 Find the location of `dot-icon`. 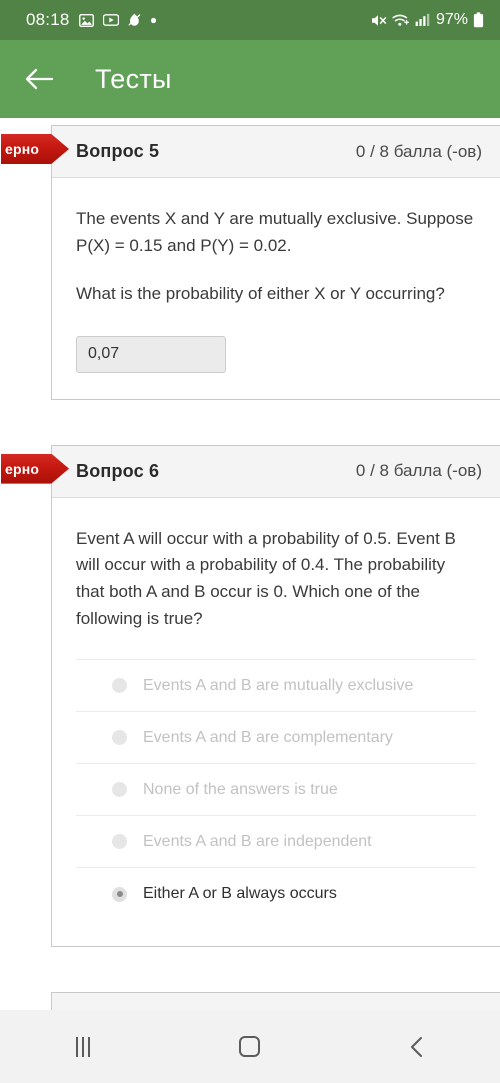

dot-icon is located at coordinates (153, 20).